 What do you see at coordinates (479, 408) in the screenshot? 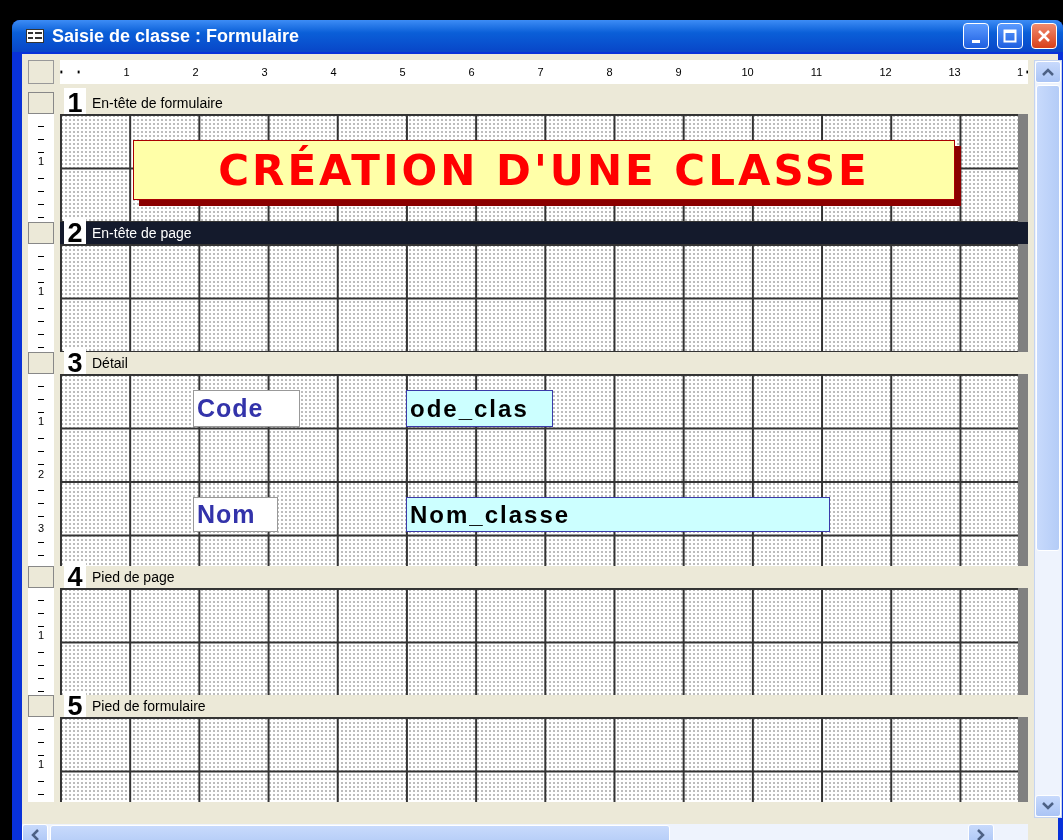
I see `text-box: ode_clas` at bounding box center [479, 408].